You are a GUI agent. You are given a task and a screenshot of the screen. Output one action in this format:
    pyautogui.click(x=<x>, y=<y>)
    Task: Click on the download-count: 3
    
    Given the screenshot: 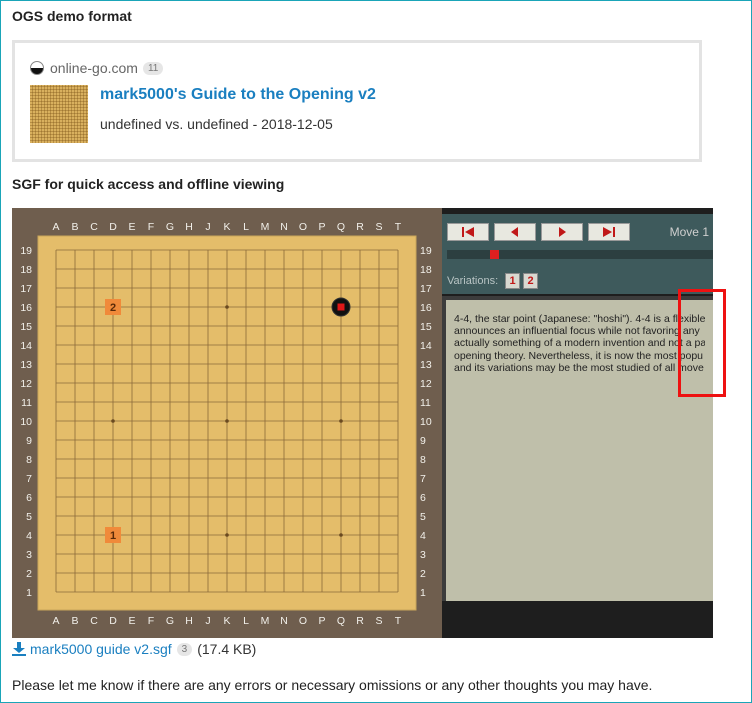 What is the action you would take?
    pyautogui.click(x=184, y=649)
    